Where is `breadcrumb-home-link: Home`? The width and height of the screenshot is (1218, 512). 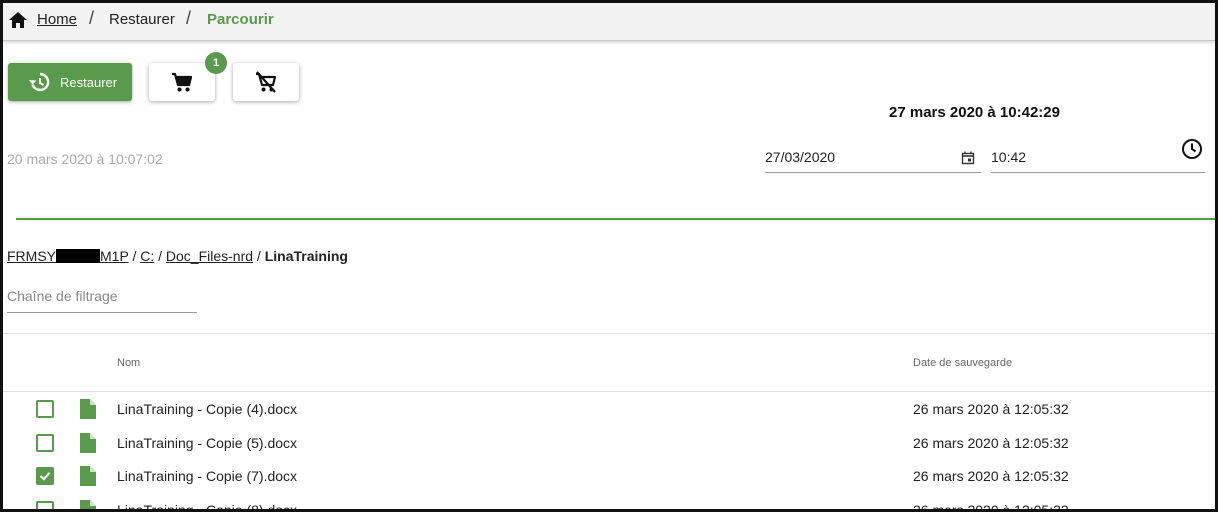 breadcrumb-home-link: Home is located at coordinates (57, 19).